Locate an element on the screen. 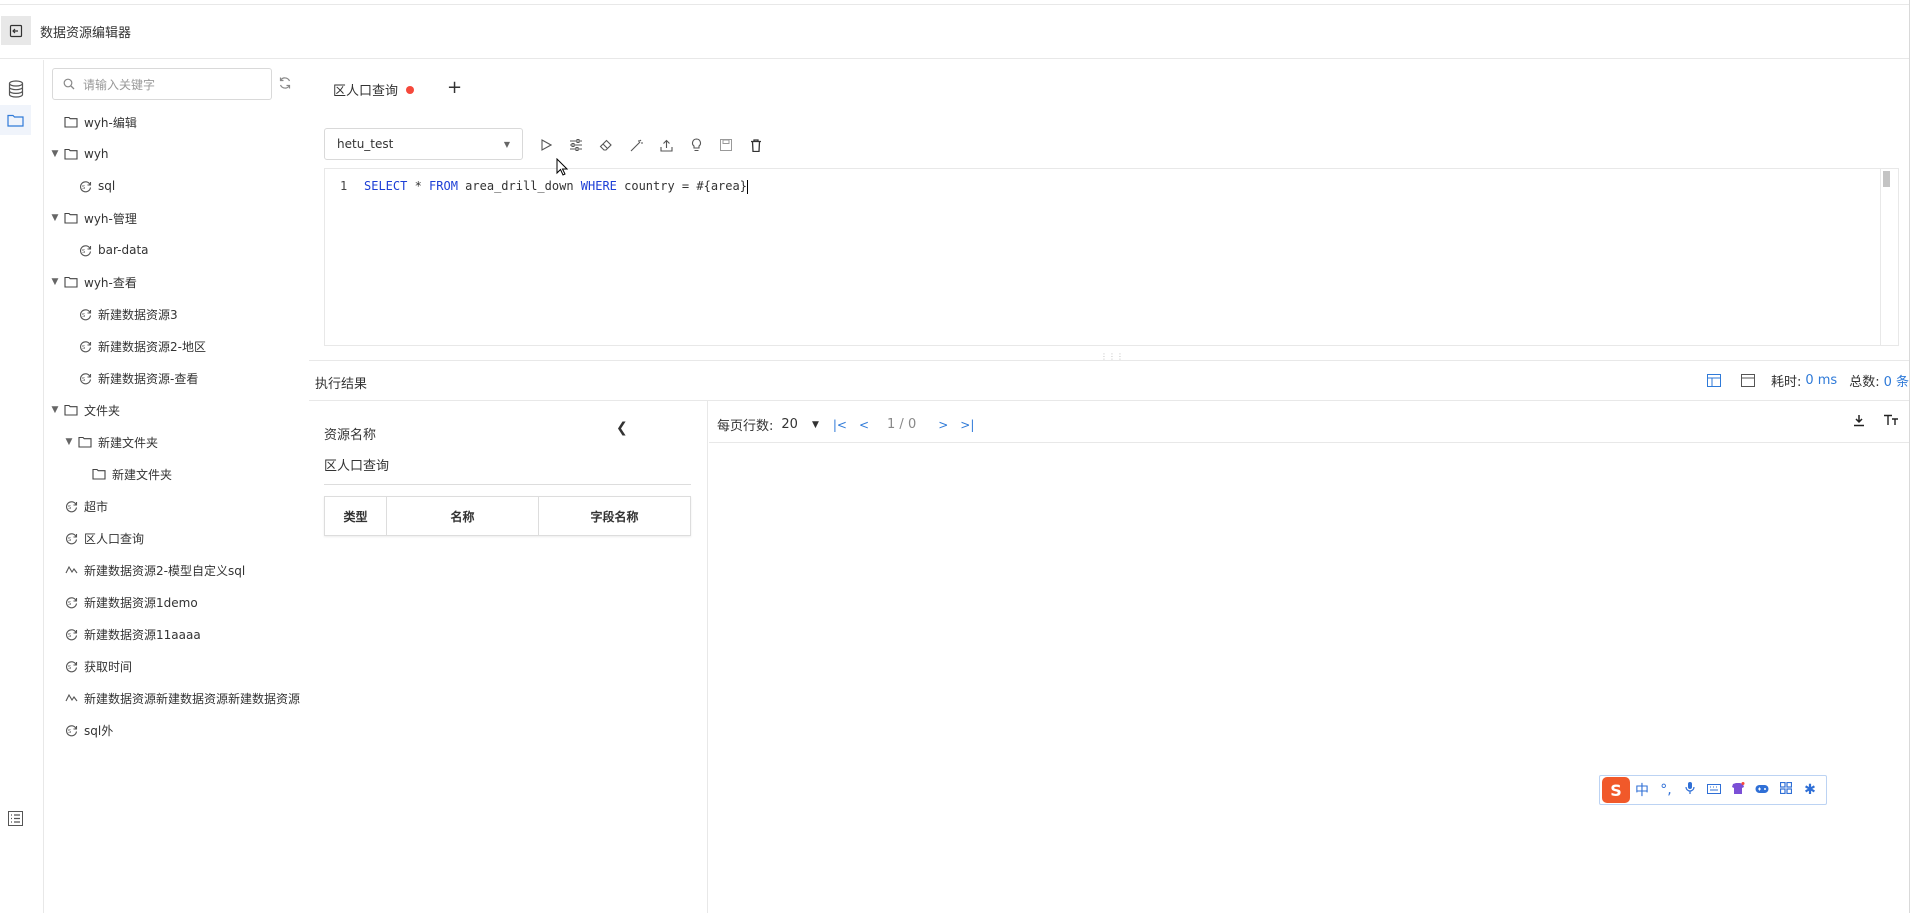 The height and width of the screenshot is (913, 1910). column-header-name: 名称 is located at coordinates (463, 516).